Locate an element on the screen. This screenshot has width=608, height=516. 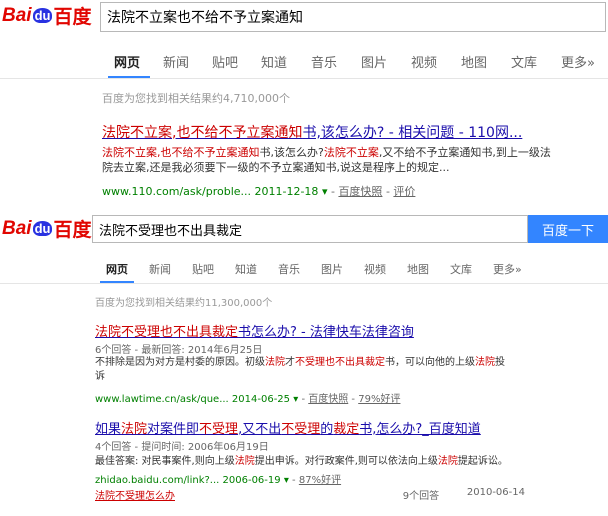
search-input: 法院不受理也不出具裁定 is located at coordinates (310, 229).